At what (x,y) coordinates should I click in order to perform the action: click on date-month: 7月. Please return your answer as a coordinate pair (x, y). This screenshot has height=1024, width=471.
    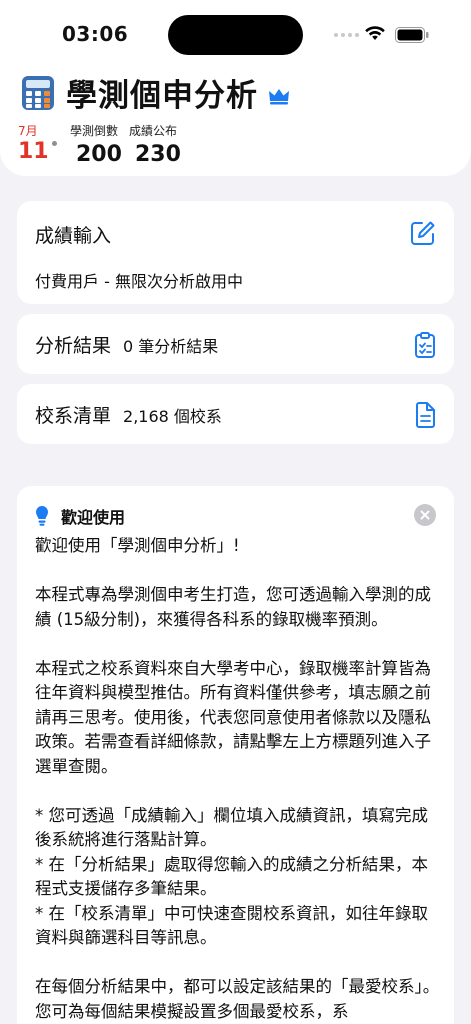
    Looking at the image, I should click on (28, 131).